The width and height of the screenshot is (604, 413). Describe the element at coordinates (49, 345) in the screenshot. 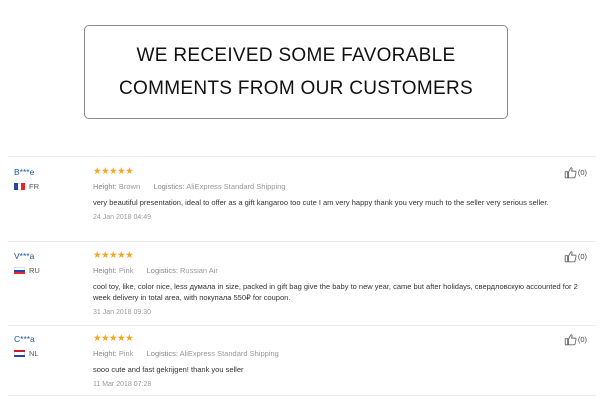

I see `reviewer-info: C***a NL` at that location.